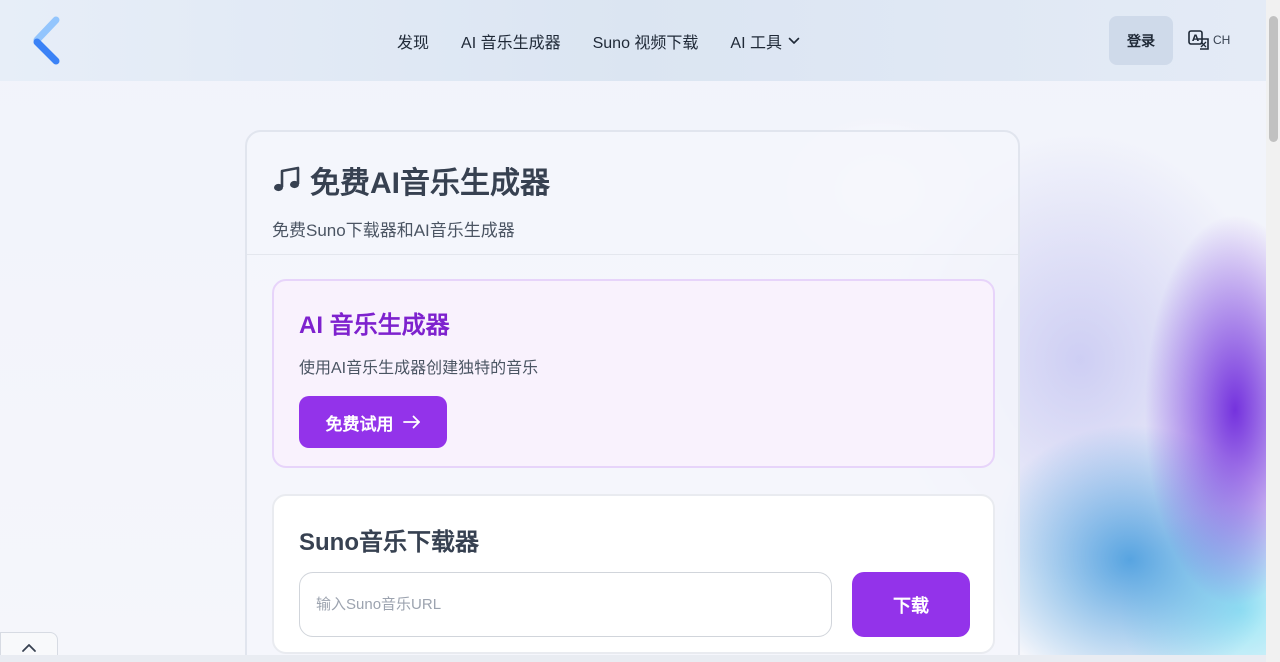 This screenshot has width=1280, height=662. I want to click on language-switcher: A CH, so click(1209, 40).